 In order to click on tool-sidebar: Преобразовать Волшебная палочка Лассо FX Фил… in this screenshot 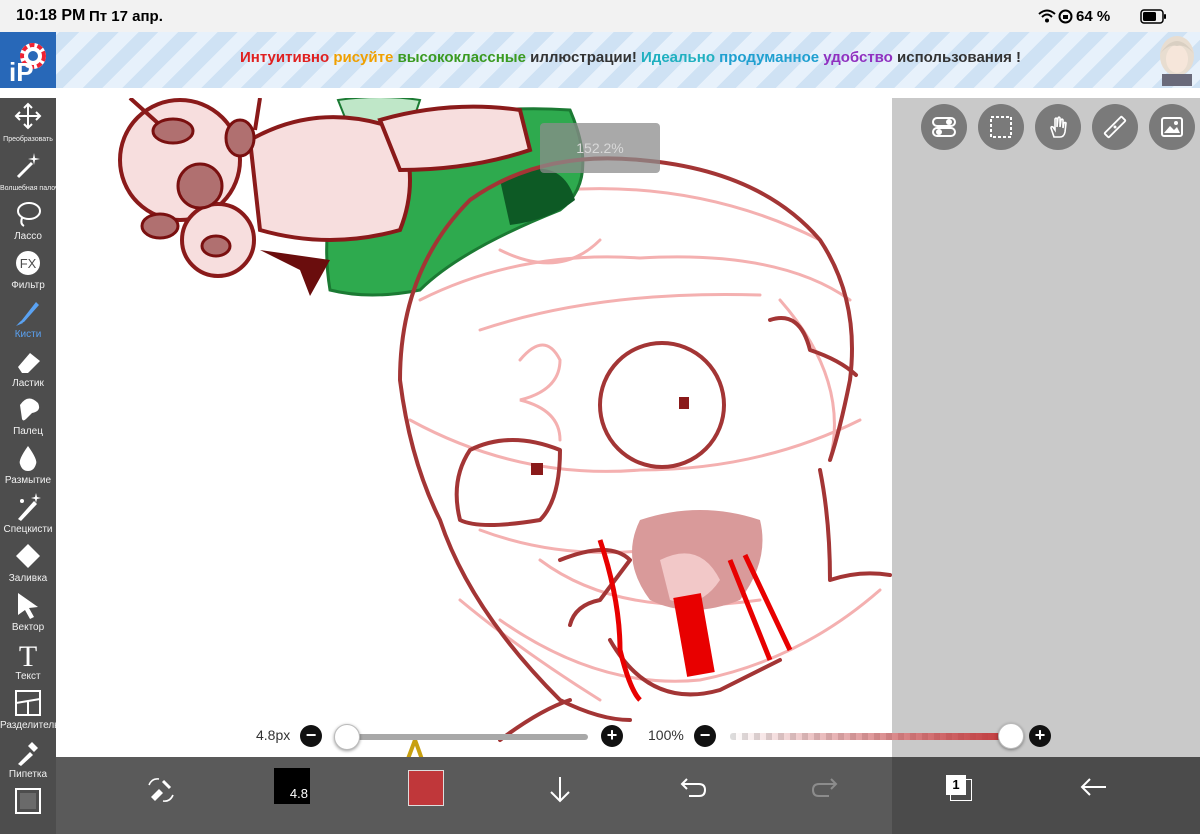, I will do `click(33, 466)`.